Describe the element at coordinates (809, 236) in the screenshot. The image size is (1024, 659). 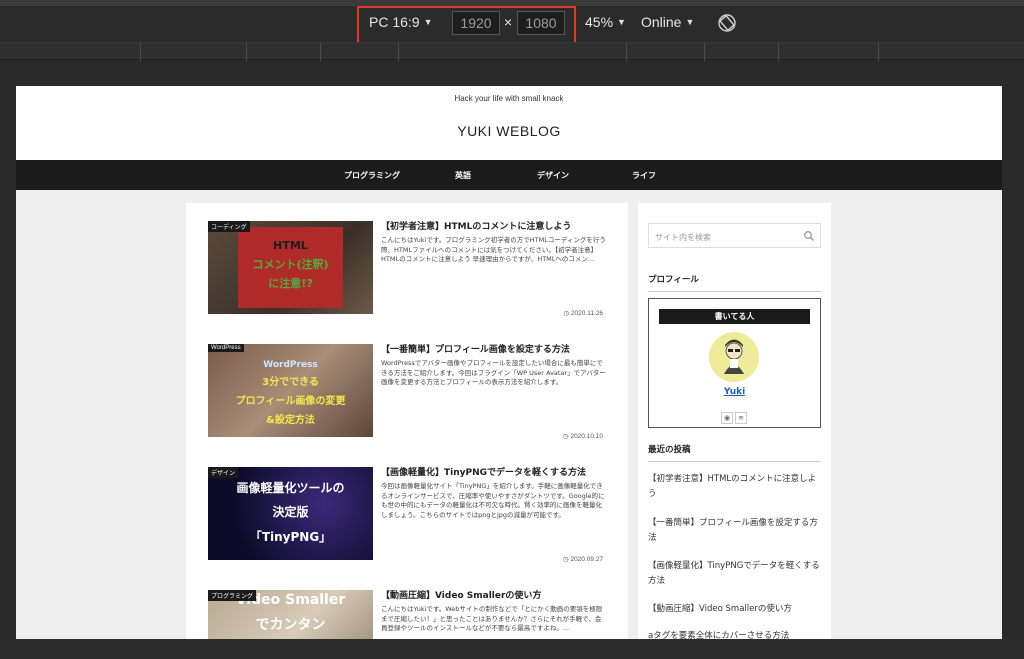
I see `search-icon` at that location.